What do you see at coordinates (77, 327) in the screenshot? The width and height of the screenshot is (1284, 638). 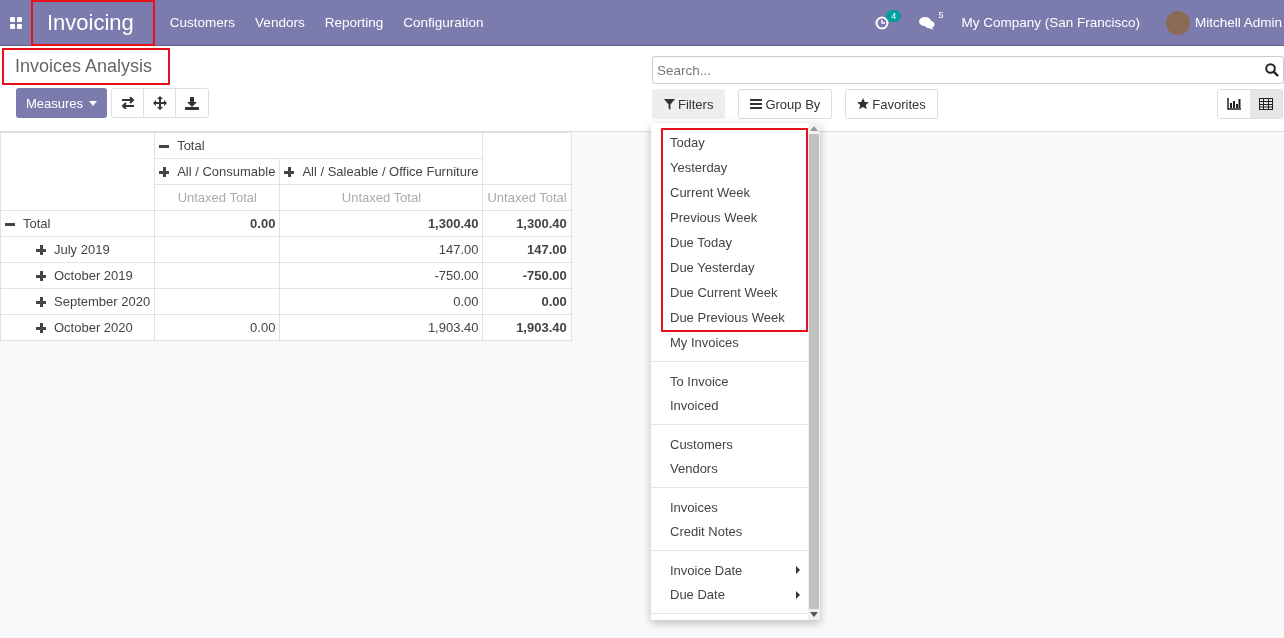 I see `row-header: October 2020` at bounding box center [77, 327].